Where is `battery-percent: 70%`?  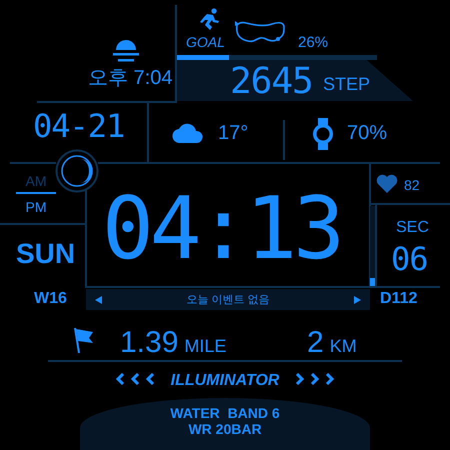
battery-percent: 70% is located at coordinates (367, 133).